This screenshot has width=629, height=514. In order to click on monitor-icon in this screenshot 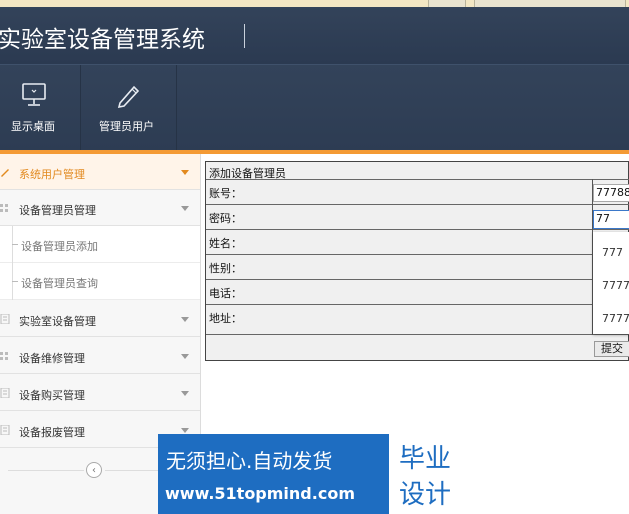, I will do `click(34, 94)`.